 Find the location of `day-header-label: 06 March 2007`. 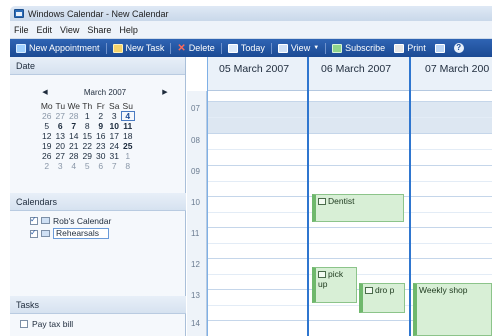

day-header-label: 06 March 2007 is located at coordinates (356, 69).